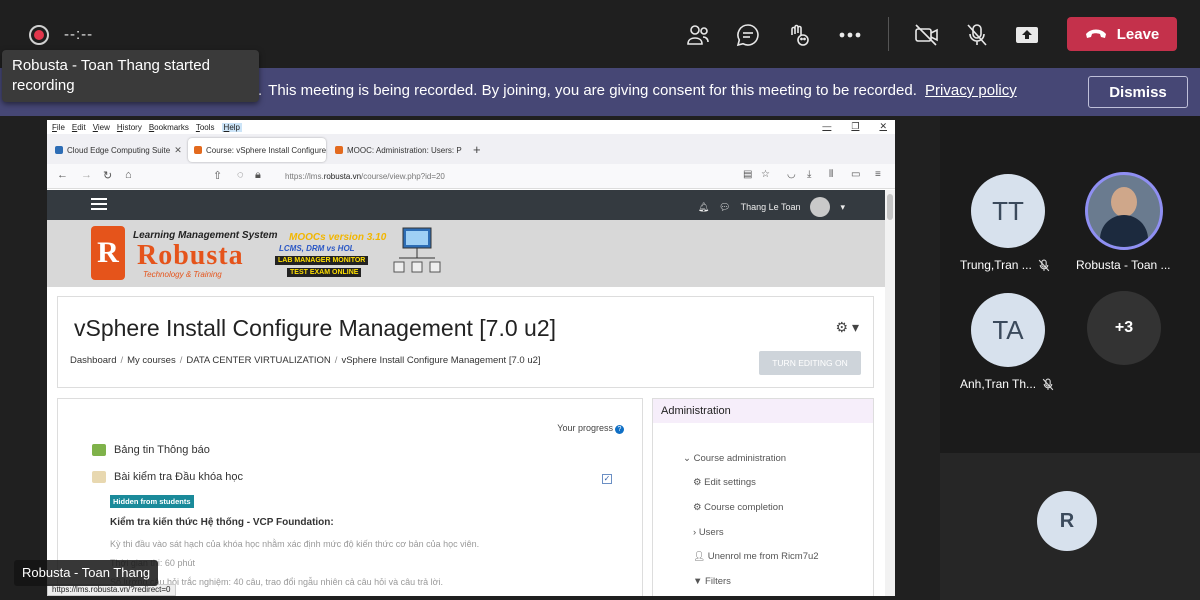 This screenshot has width=1200, height=600. What do you see at coordinates (1048, 384) in the screenshot?
I see `mic-off-icon` at bounding box center [1048, 384].